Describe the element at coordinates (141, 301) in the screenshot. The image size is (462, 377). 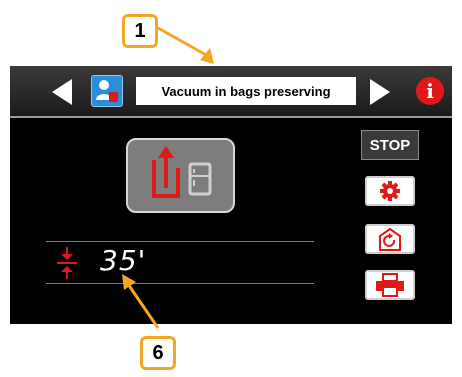
I see `callout-6-arrow` at that location.